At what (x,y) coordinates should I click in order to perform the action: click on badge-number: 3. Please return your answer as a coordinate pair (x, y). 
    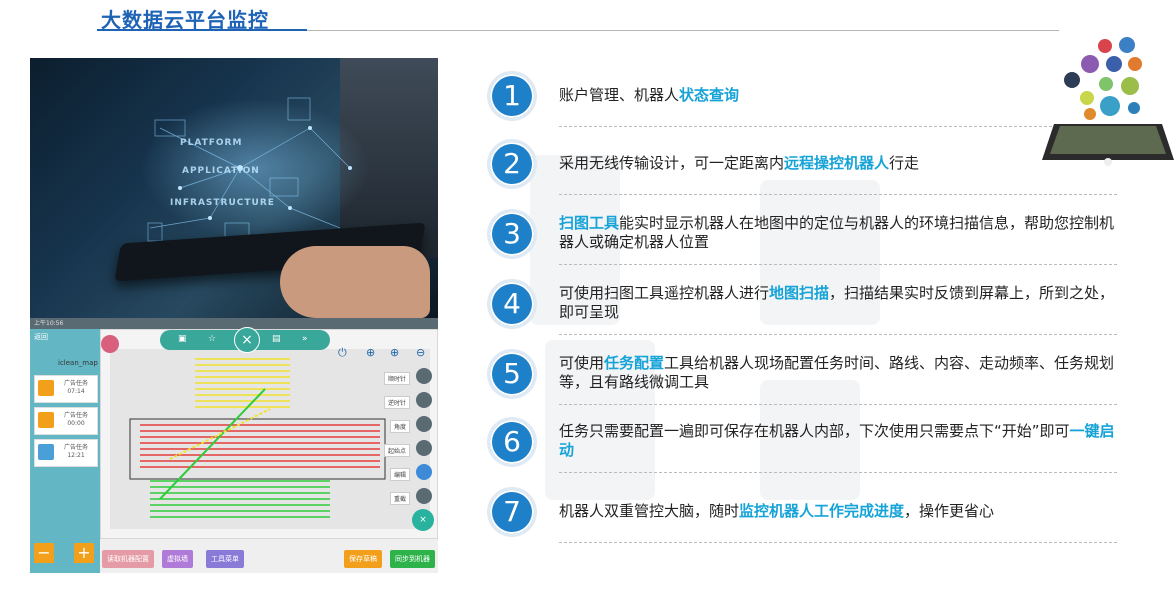
    Looking at the image, I should click on (512, 233).